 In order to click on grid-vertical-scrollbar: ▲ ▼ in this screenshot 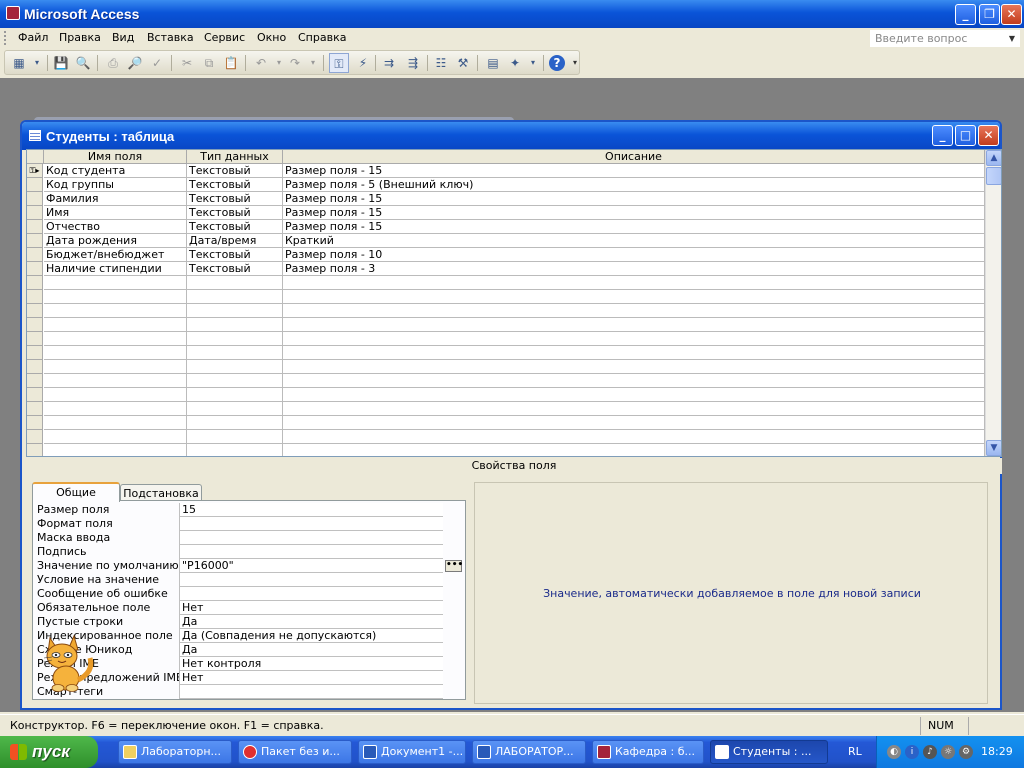, I will do `click(993, 303)`.